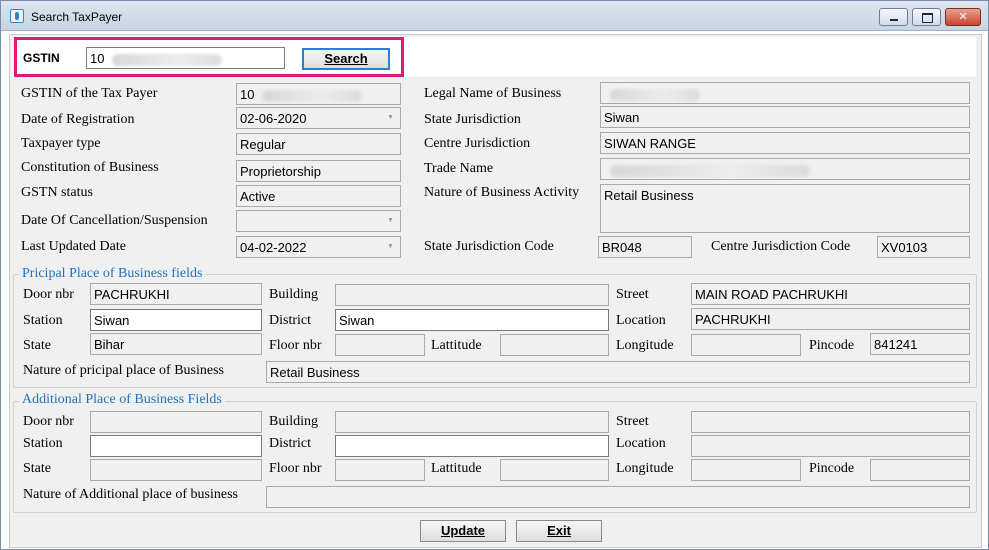 This screenshot has height=550, width=989. I want to click on centre-jurisdiction-label: Centre Jurisdiction, so click(477, 143).